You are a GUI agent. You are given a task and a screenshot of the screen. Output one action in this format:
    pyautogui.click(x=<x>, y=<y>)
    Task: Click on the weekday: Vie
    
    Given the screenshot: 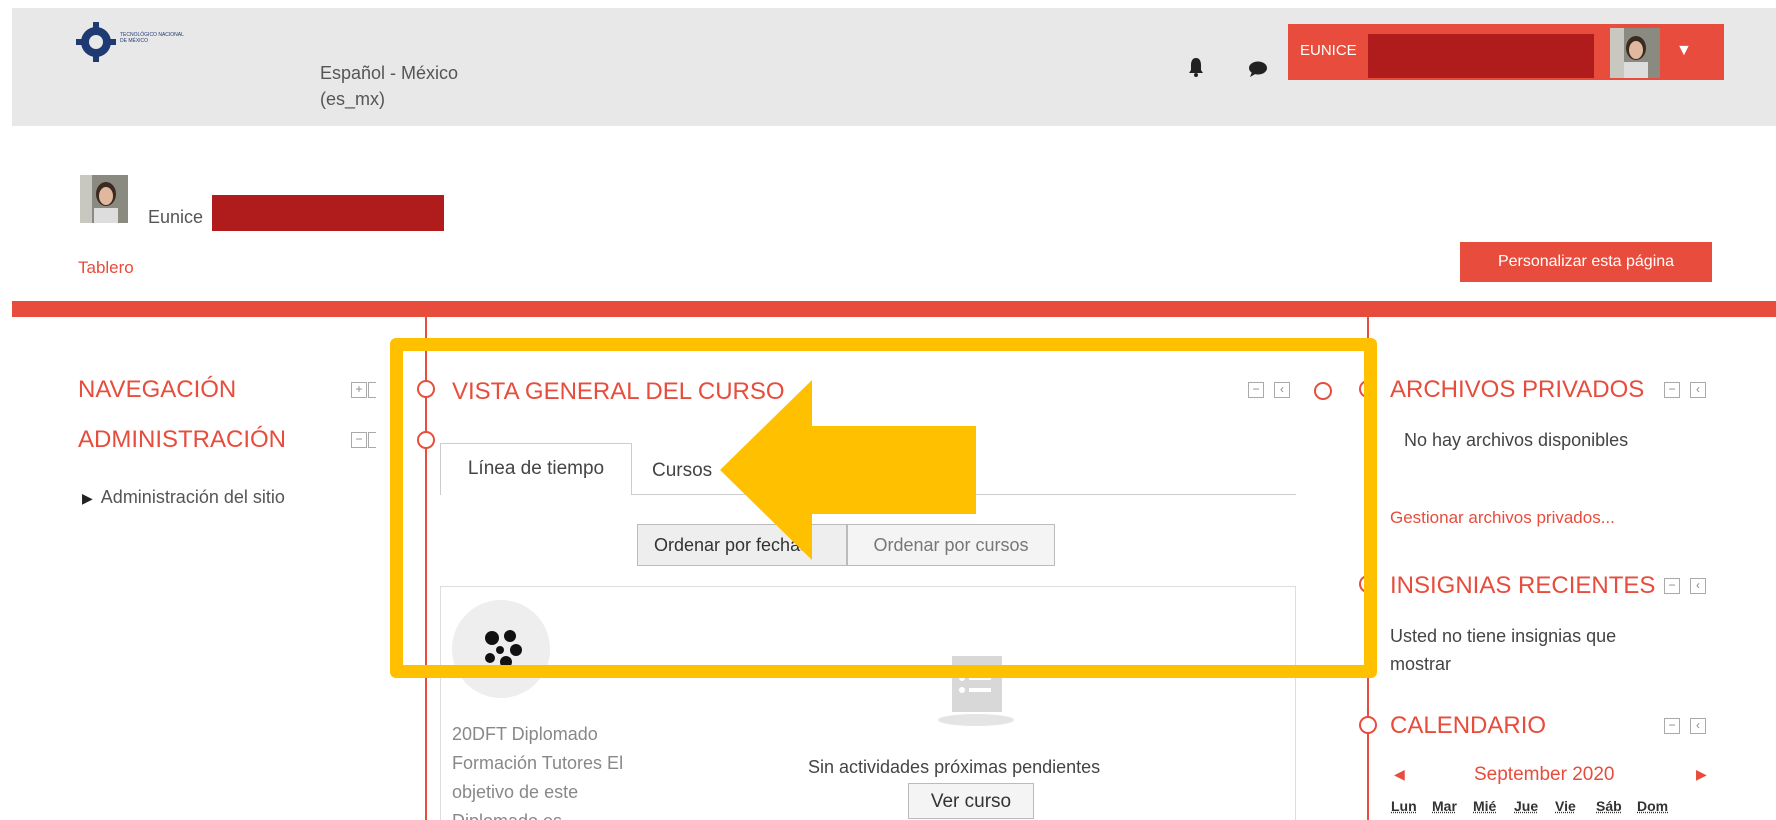 What is the action you would take?
    pyautogui.click(x=1565, y=806)
    